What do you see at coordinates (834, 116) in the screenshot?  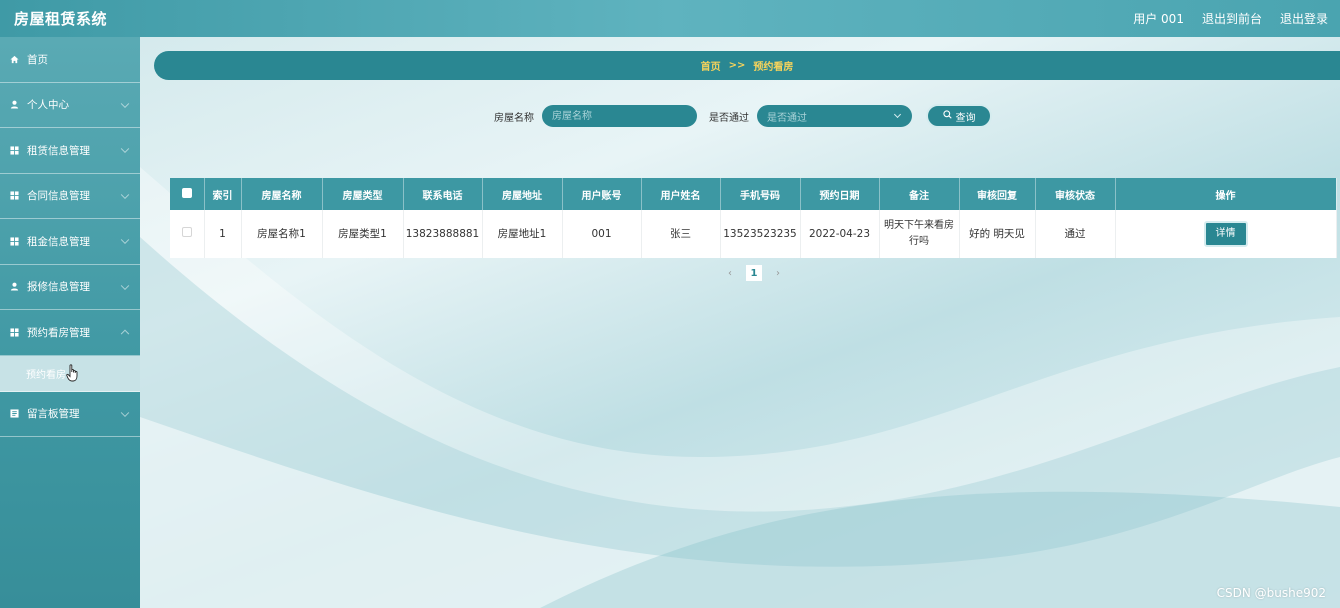 I see `pass-status-select: 是否通过` at bounding box center [834, 116].